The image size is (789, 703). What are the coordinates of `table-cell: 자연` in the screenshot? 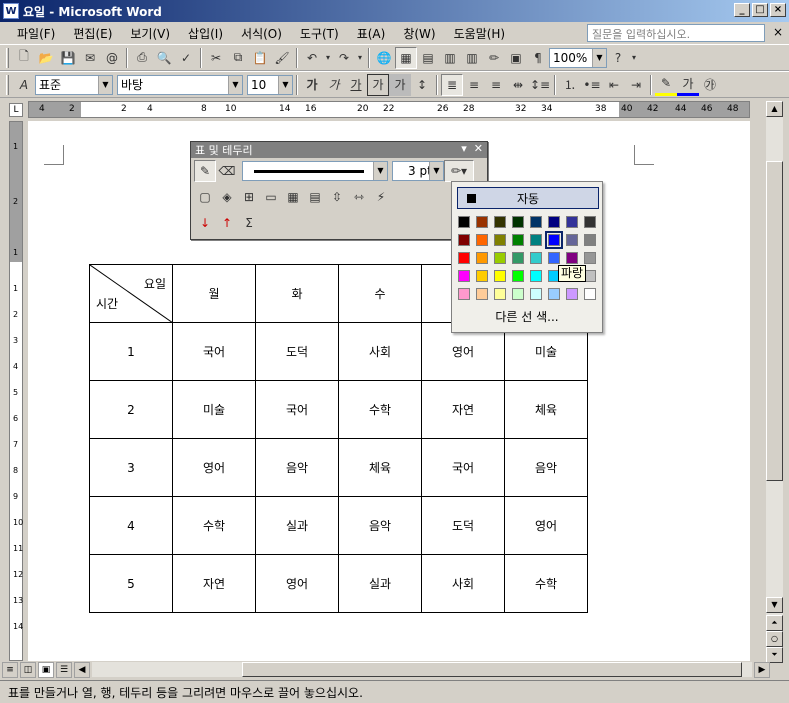 It's located at (214, 583).